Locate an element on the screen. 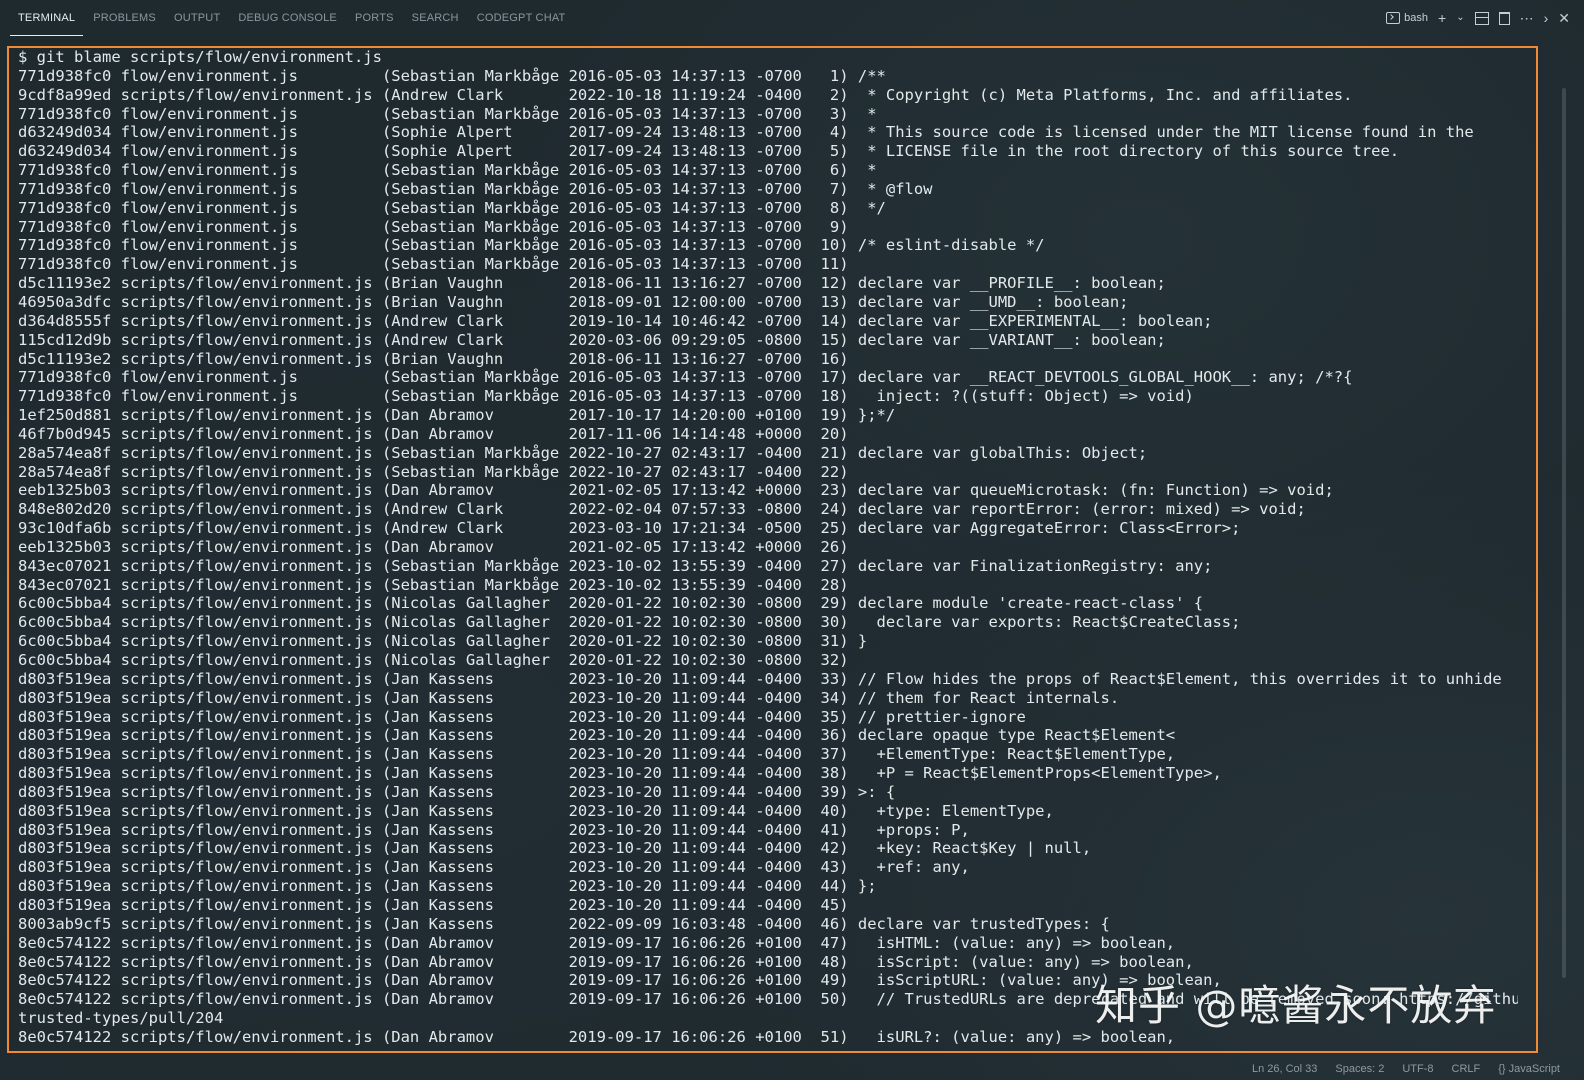 Image resolution: width=1584 pixels, height=1080 pixels. line-ending: CRLF is located at coordinates (1466, 1069).